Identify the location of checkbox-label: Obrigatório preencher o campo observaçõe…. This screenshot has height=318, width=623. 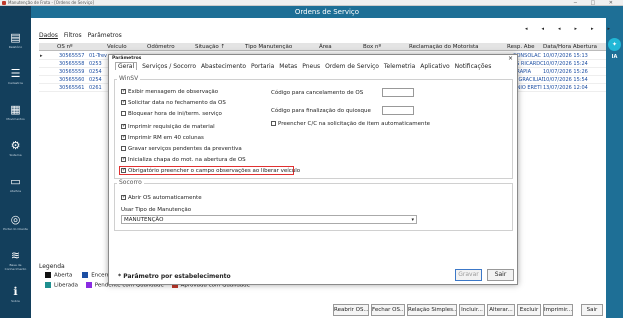
(214, 171).